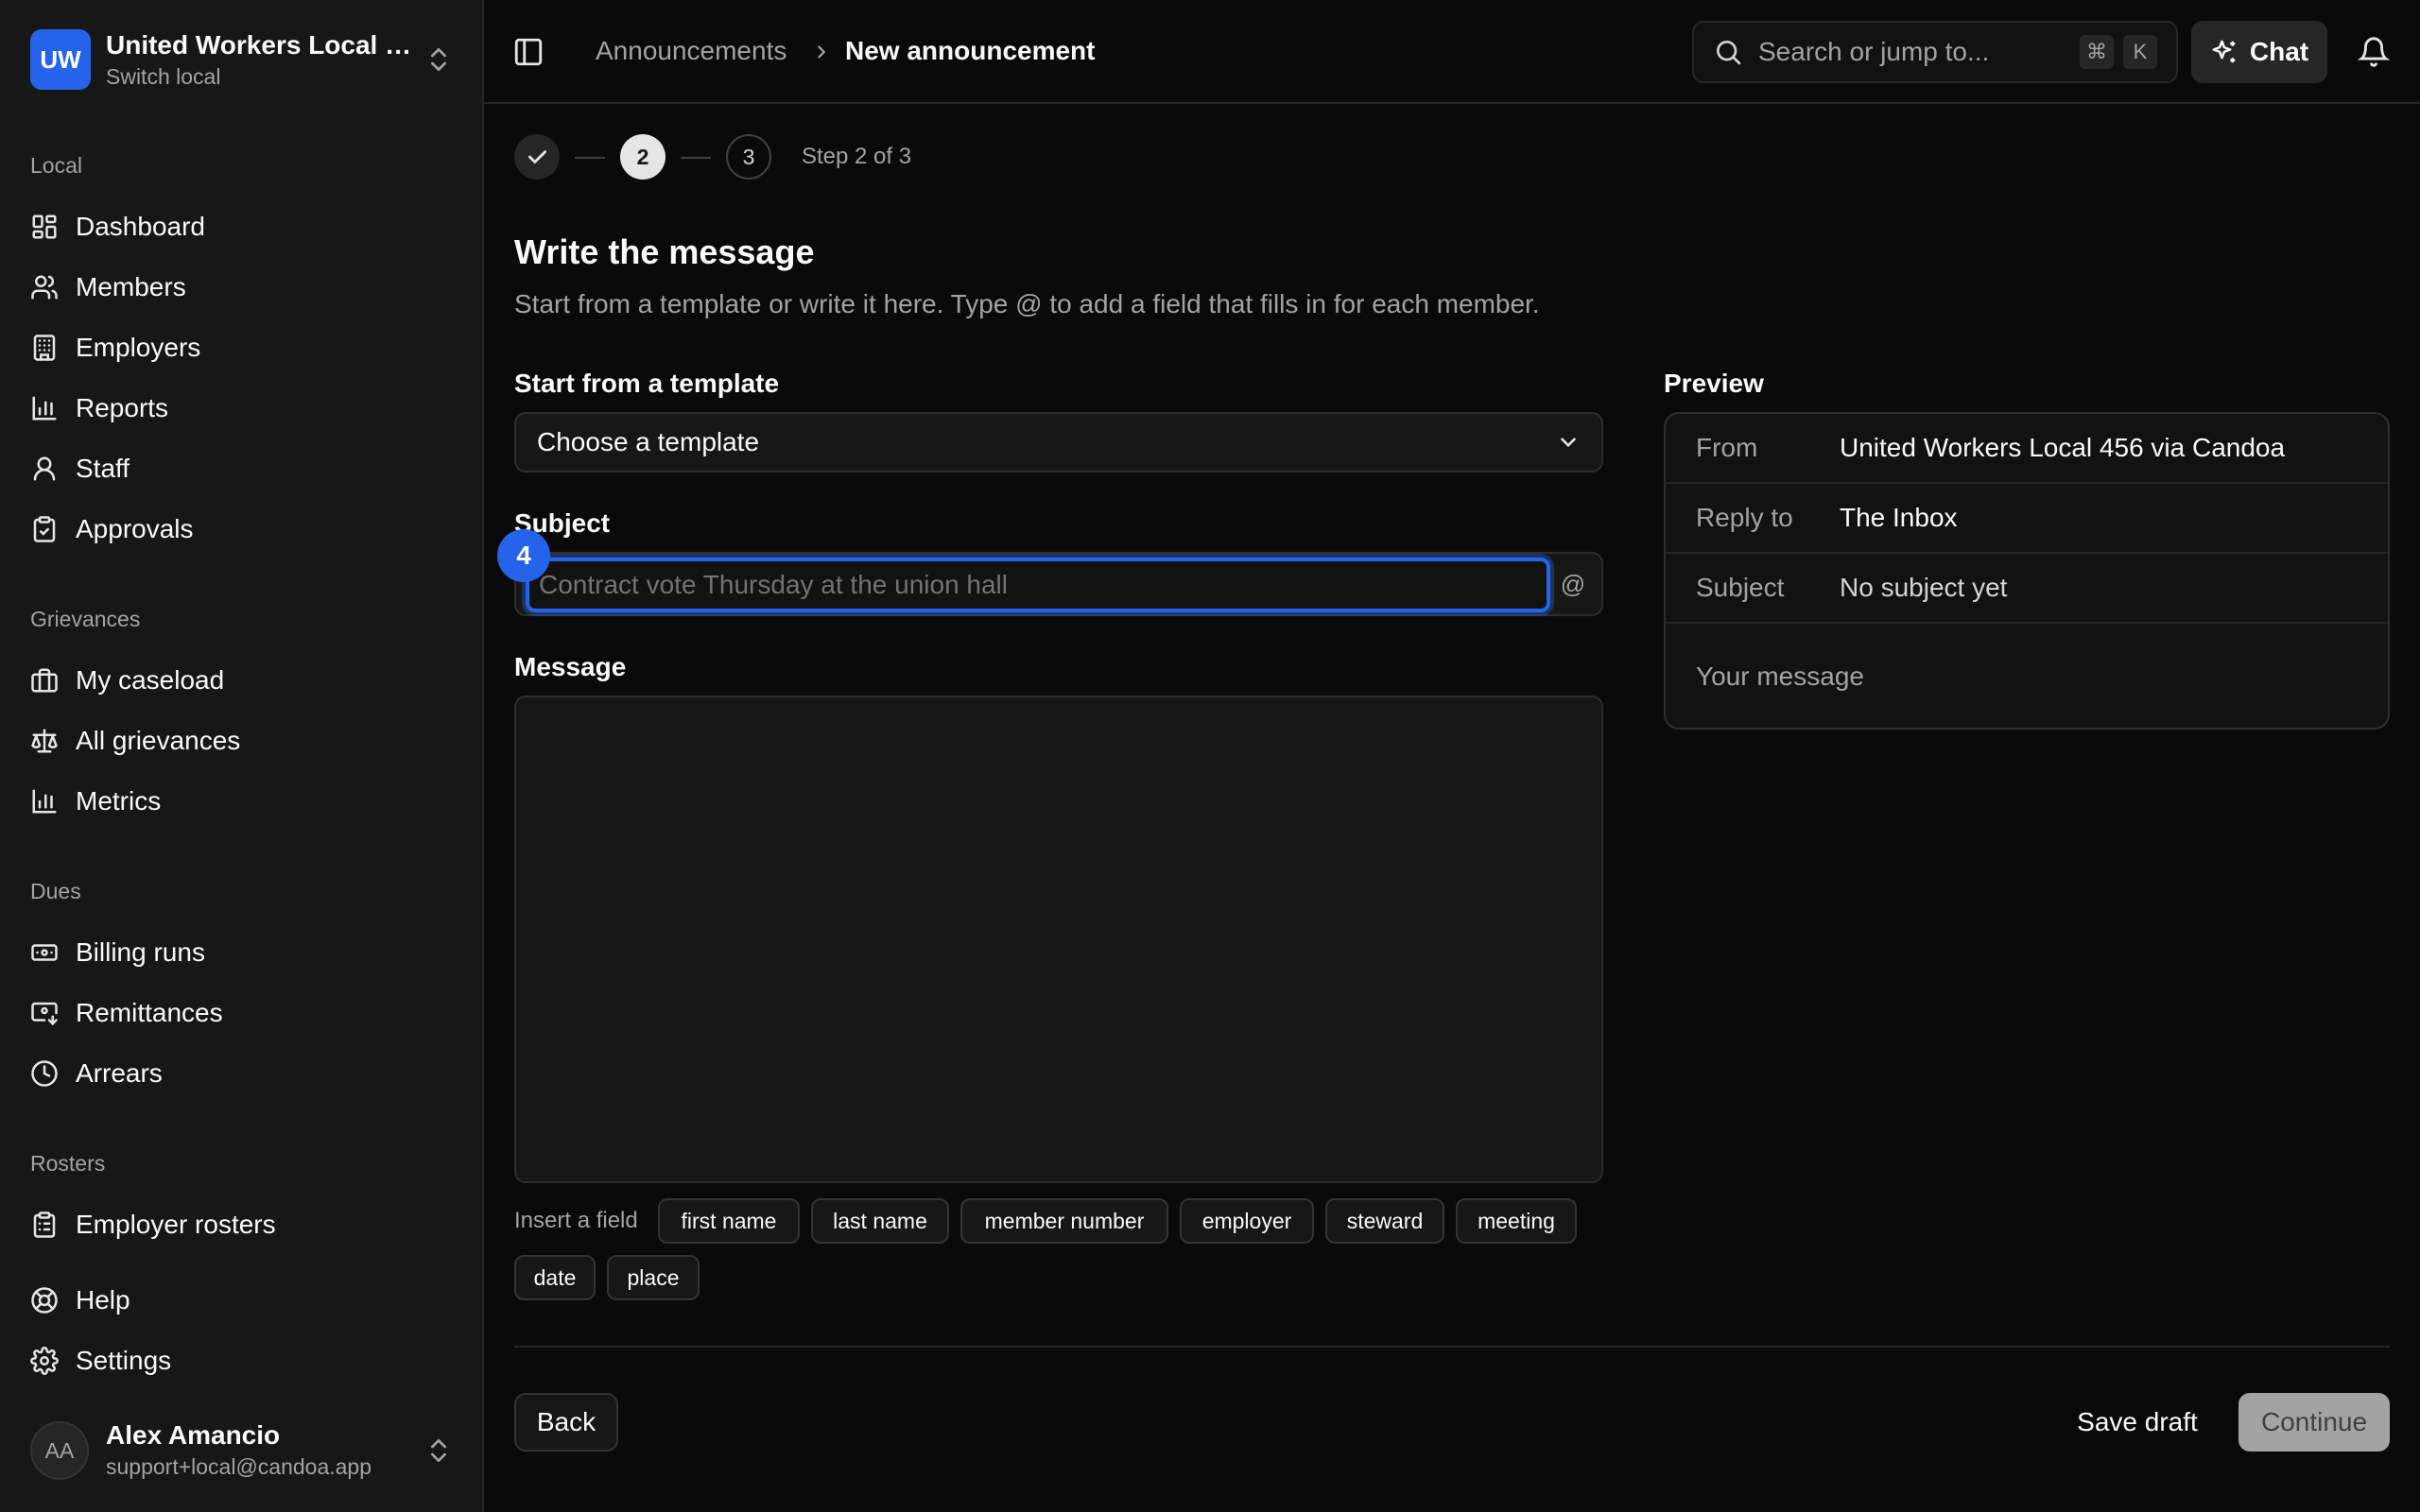  Describe the element at coordinates (239, 1466) in the screenshot. I see `user-email: support+local@candoa.app` at that location.